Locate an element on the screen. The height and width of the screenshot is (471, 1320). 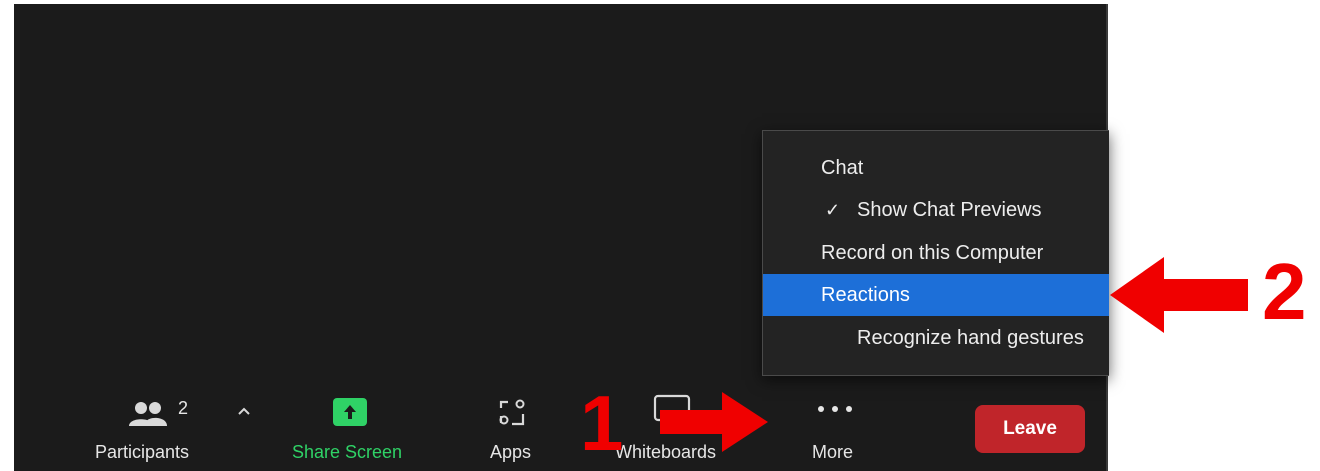
menu-item-label: Reactions is located at coordinates (865, 295).